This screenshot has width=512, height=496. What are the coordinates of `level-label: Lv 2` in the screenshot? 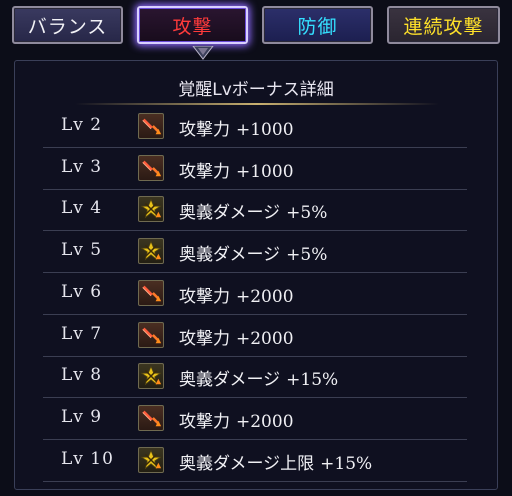 It's located at (82, 125).